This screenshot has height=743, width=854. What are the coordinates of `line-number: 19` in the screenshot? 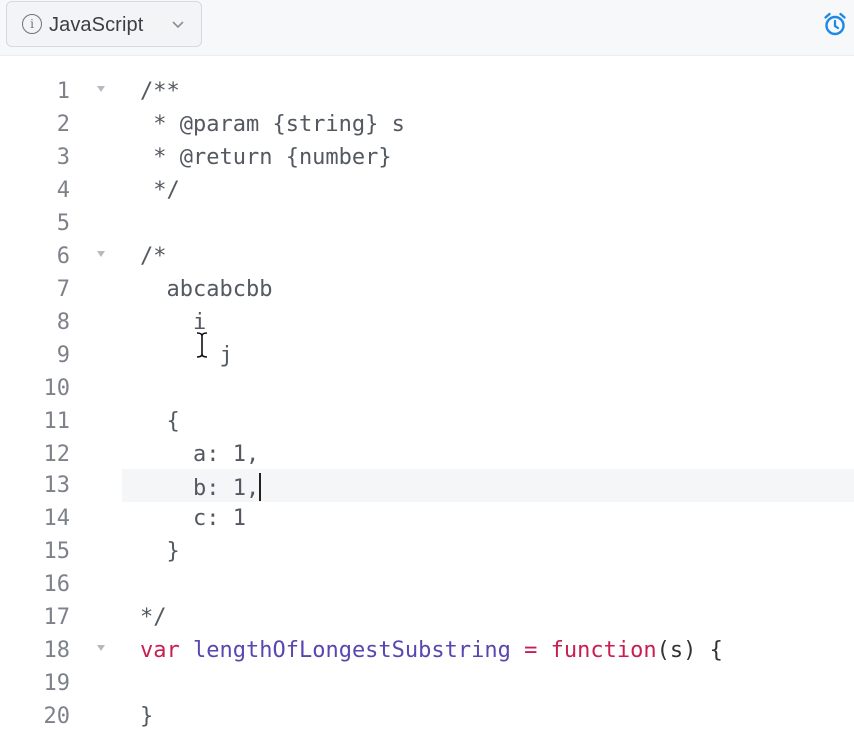 It's located at (57, 683).